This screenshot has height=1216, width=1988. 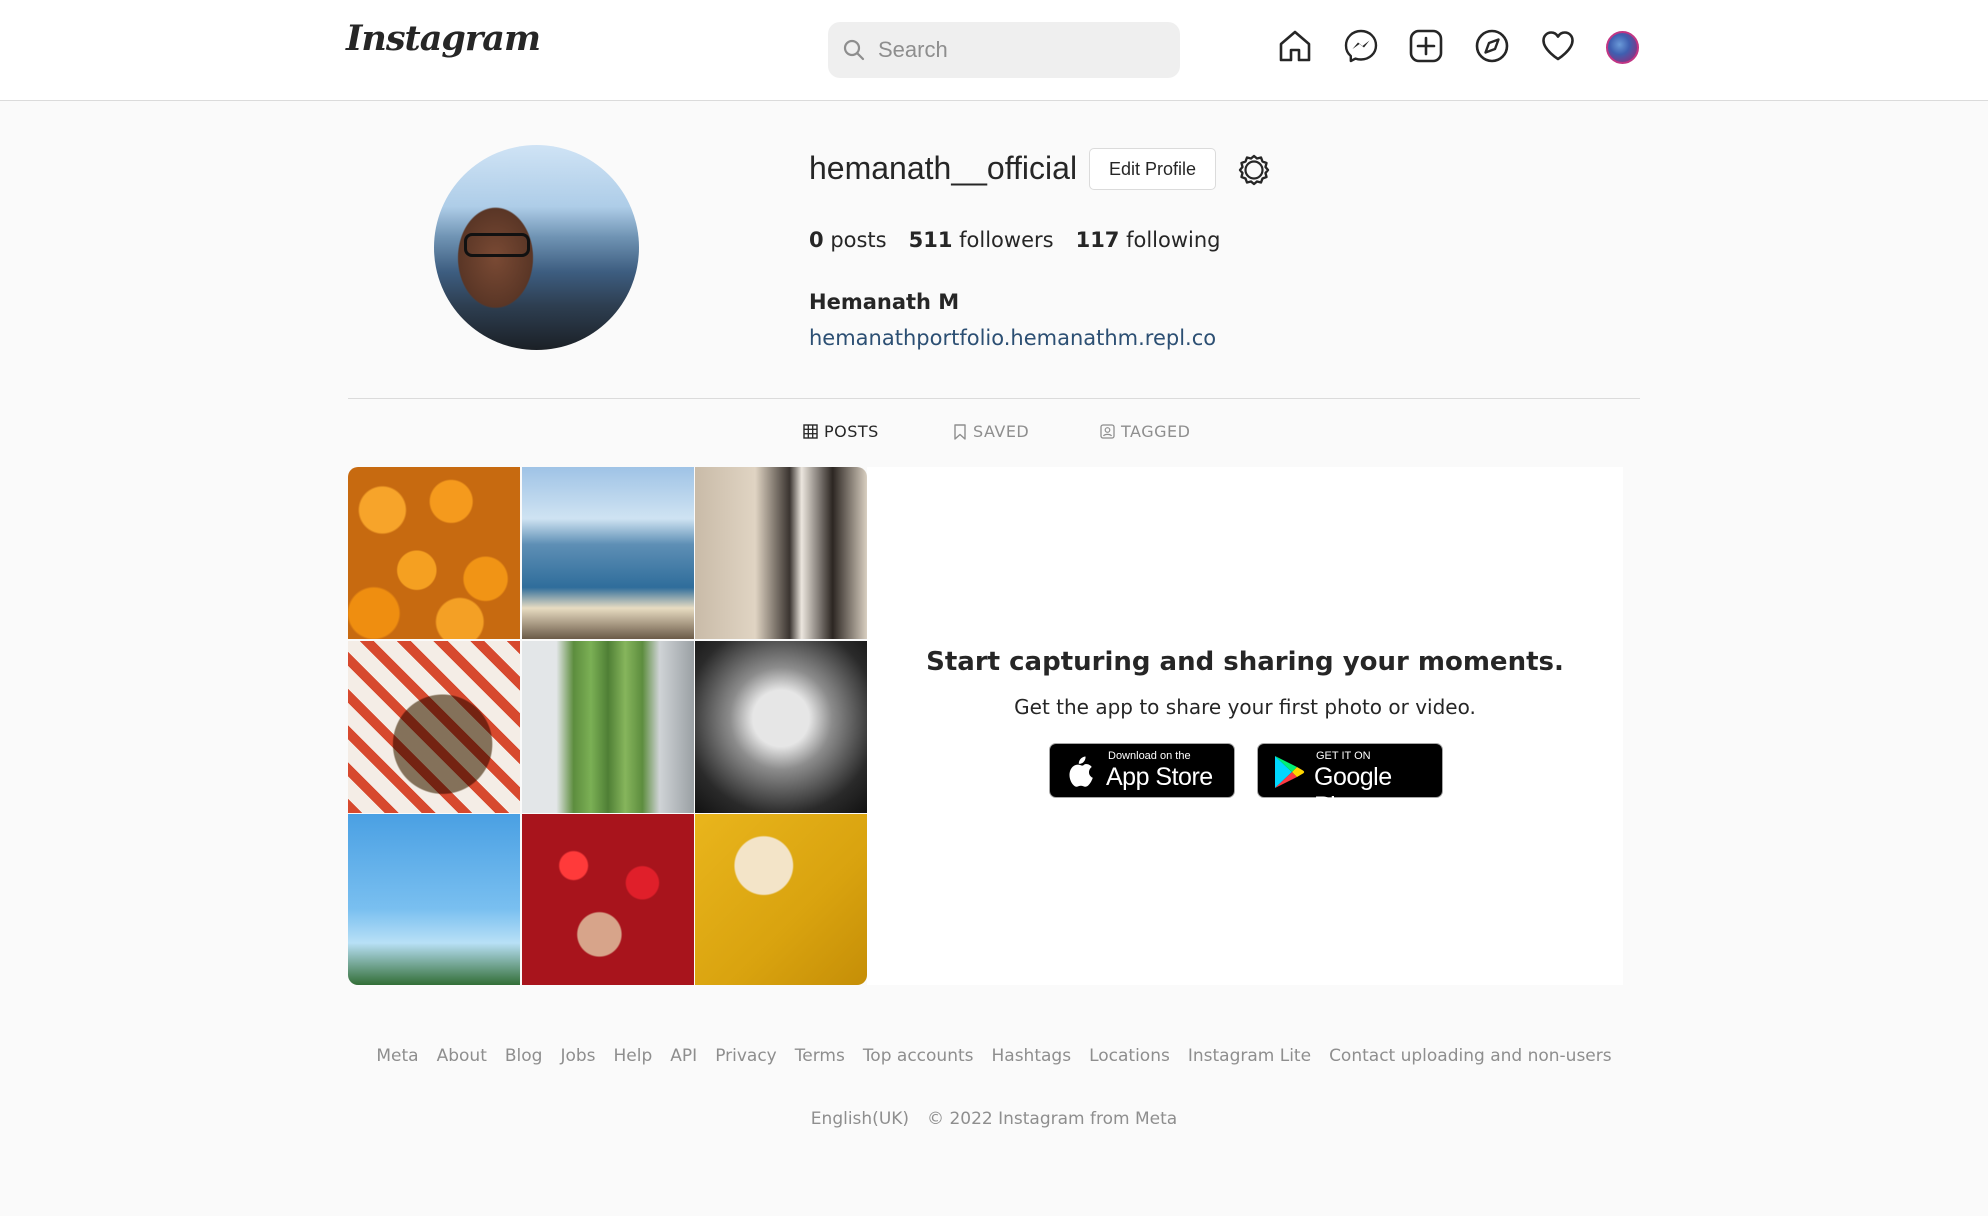 What do you see at coordinates (434, 553) in the screenshot?
I see `sample-photo-oranges` at bounding box center [434, 553].